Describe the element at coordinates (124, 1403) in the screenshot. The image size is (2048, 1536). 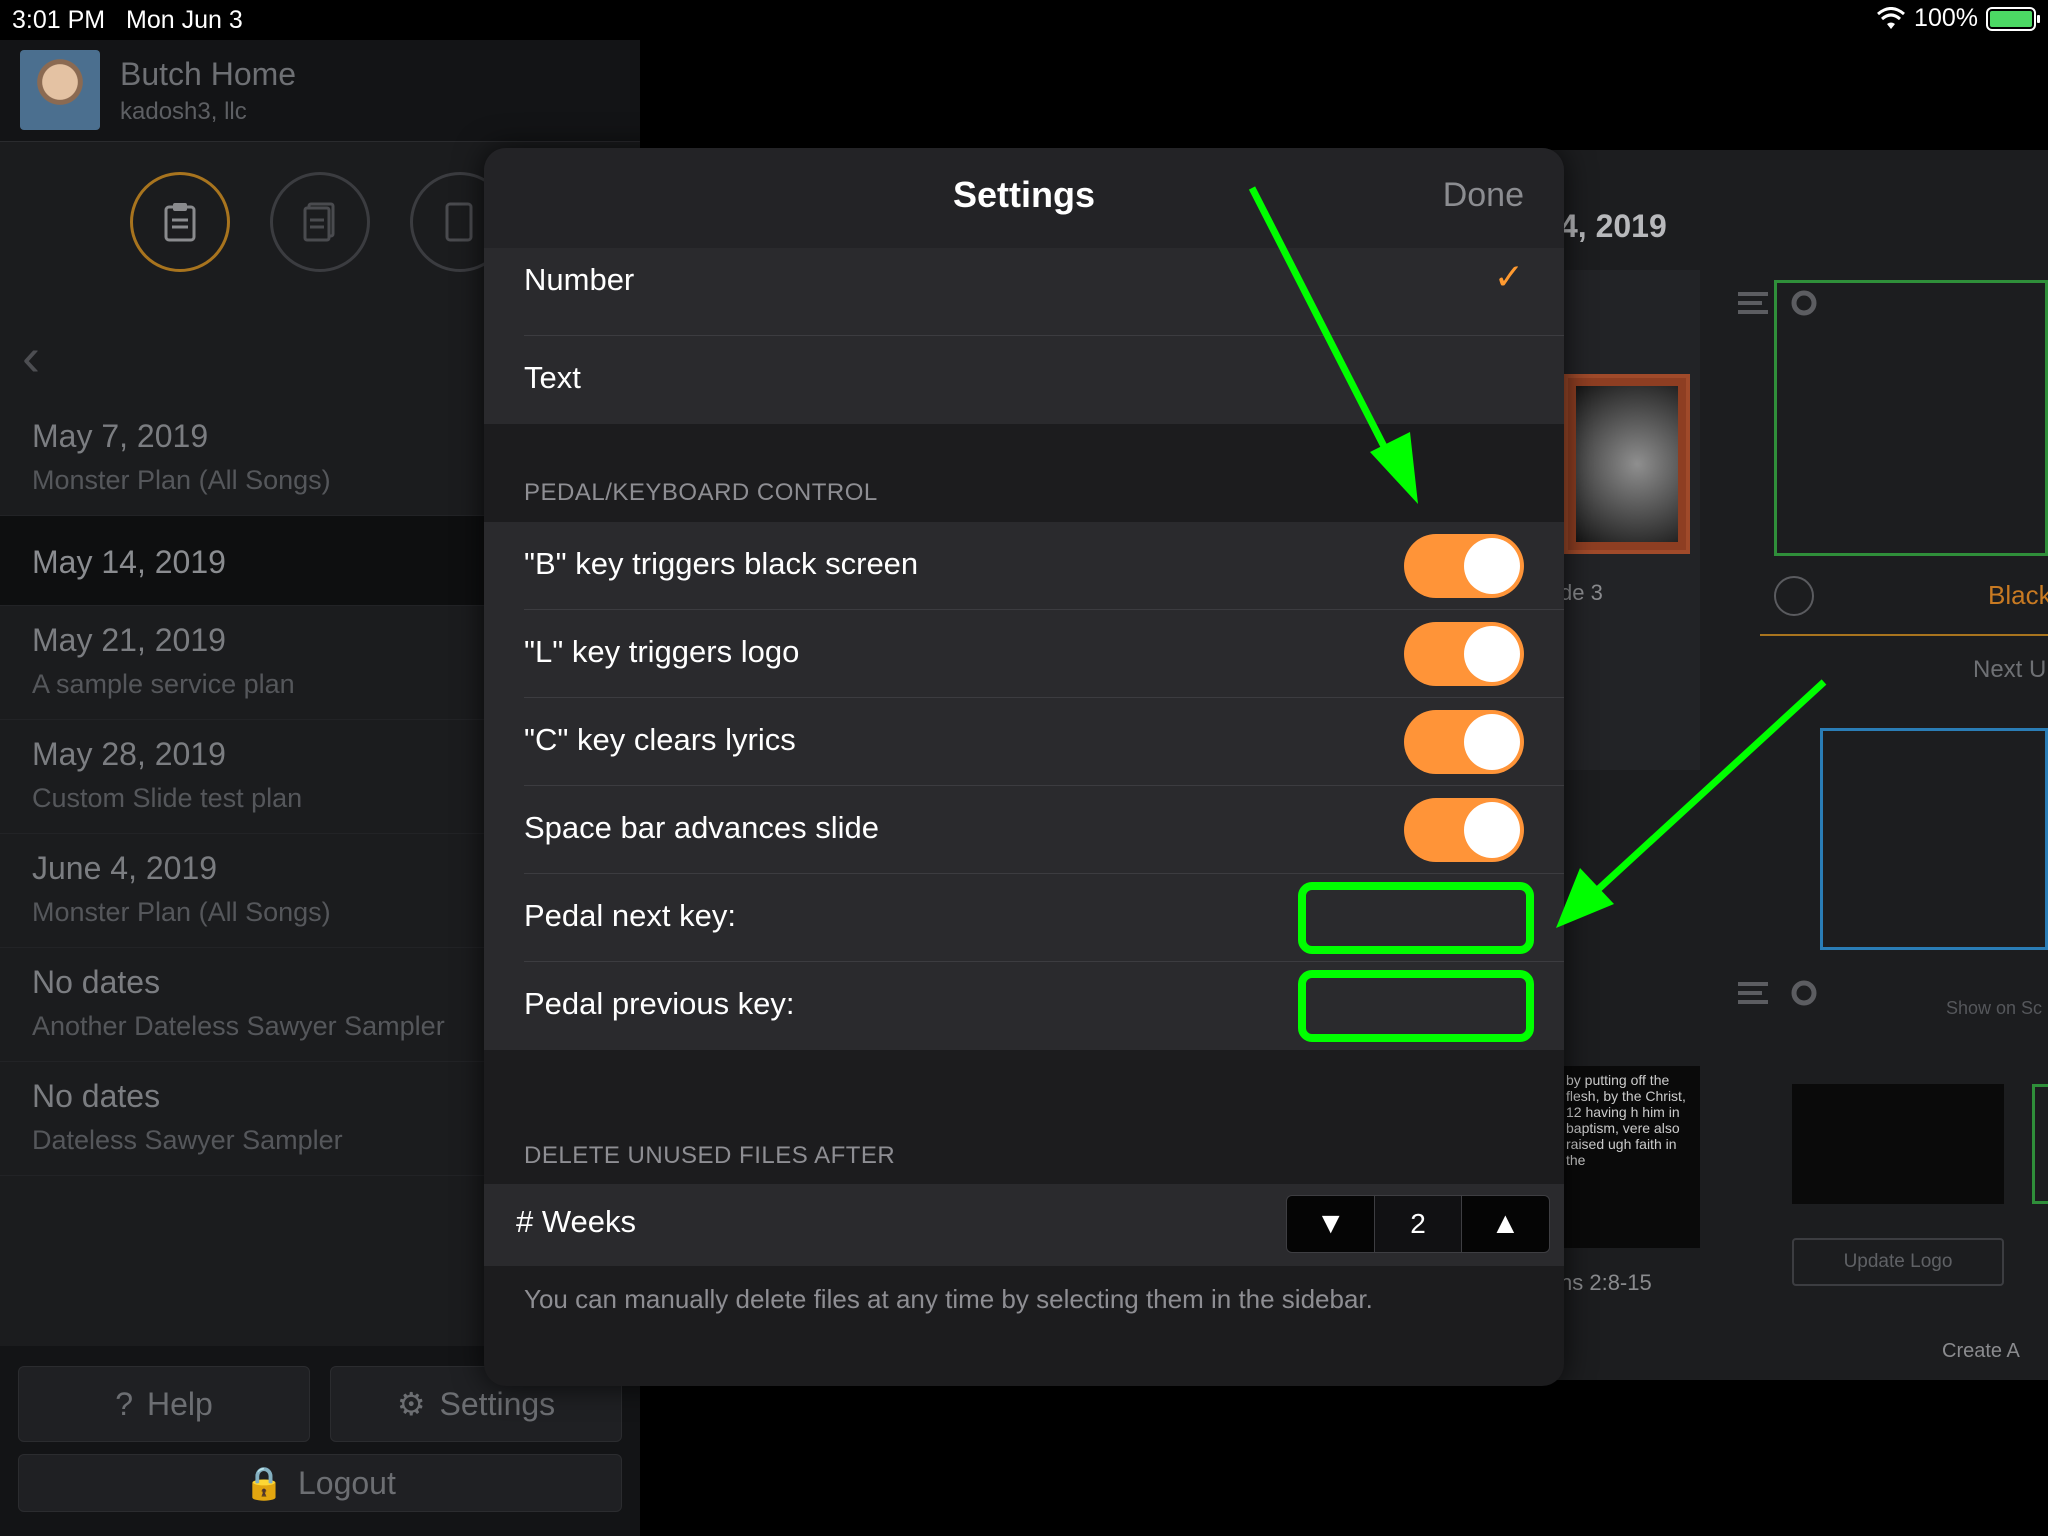
I see `help-icon: ?` at that location.